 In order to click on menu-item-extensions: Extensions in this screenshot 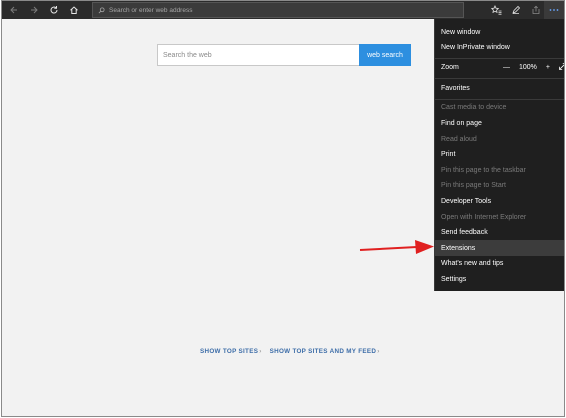, I will do `click(499, 248)`.